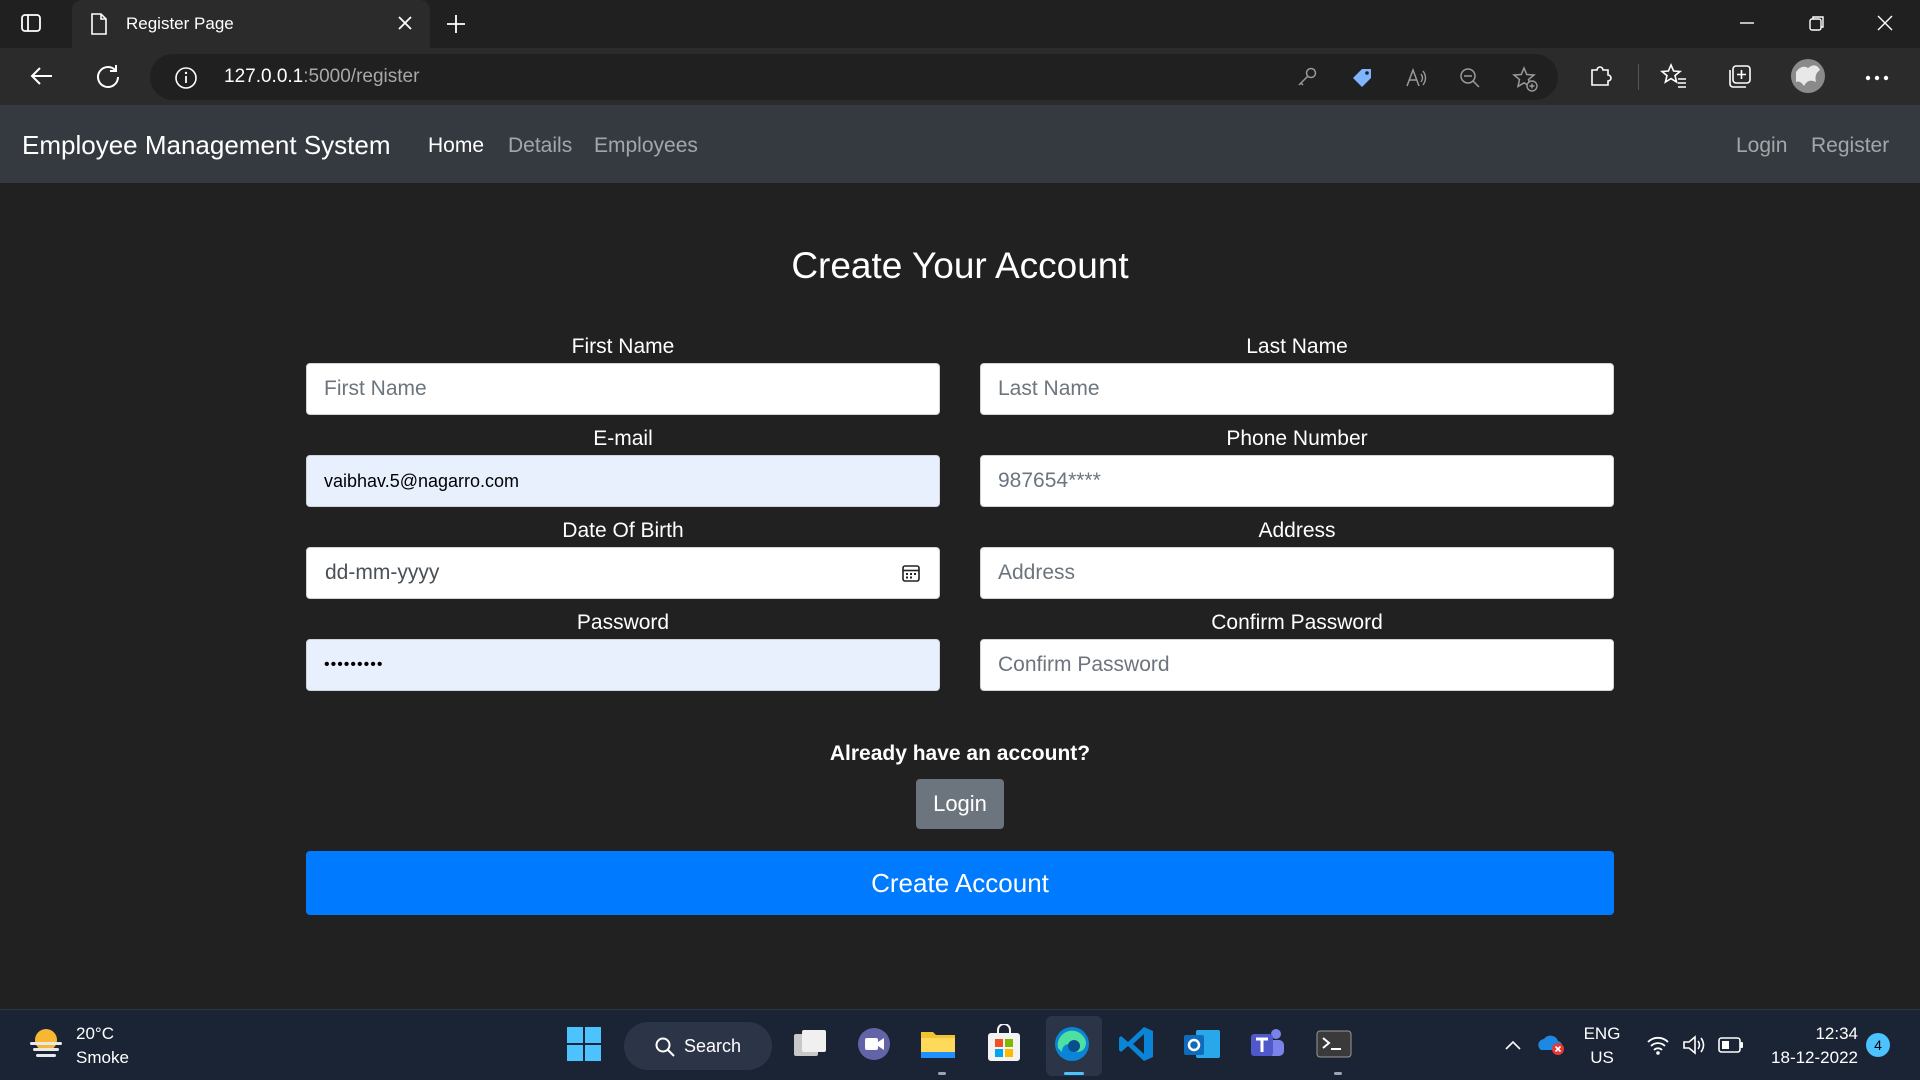 The image size is (1920, 1080). What do you see at coordinates (180, 23) in the screenshot?
I see `tab-title: Register Page` at bounding box center [180, 23].